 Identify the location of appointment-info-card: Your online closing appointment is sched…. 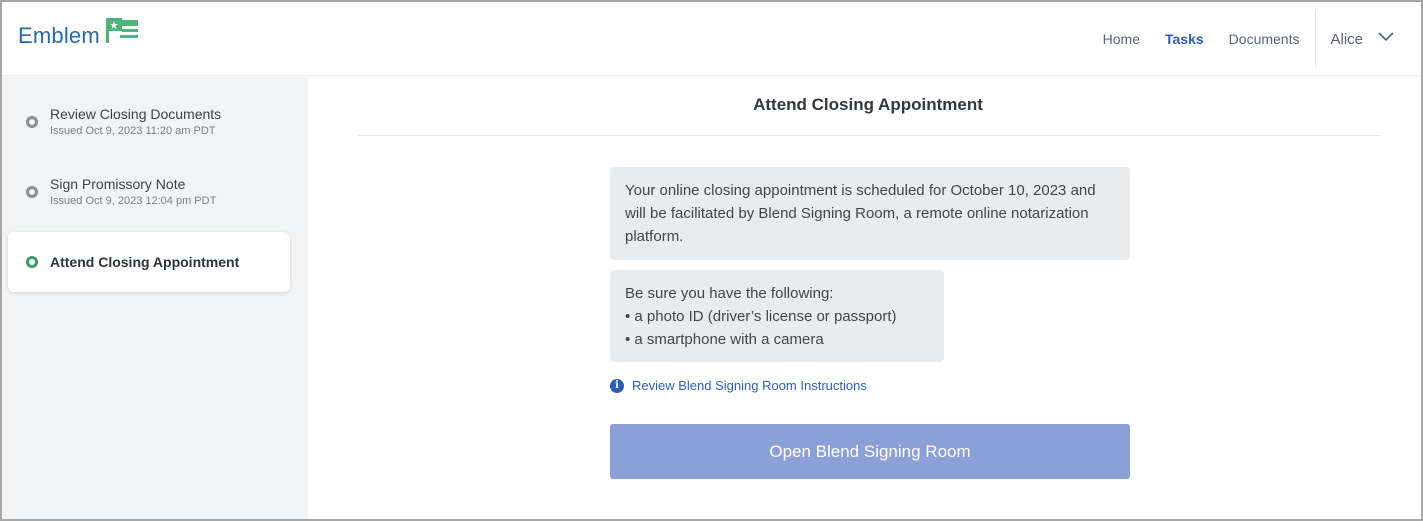
(870, 213).